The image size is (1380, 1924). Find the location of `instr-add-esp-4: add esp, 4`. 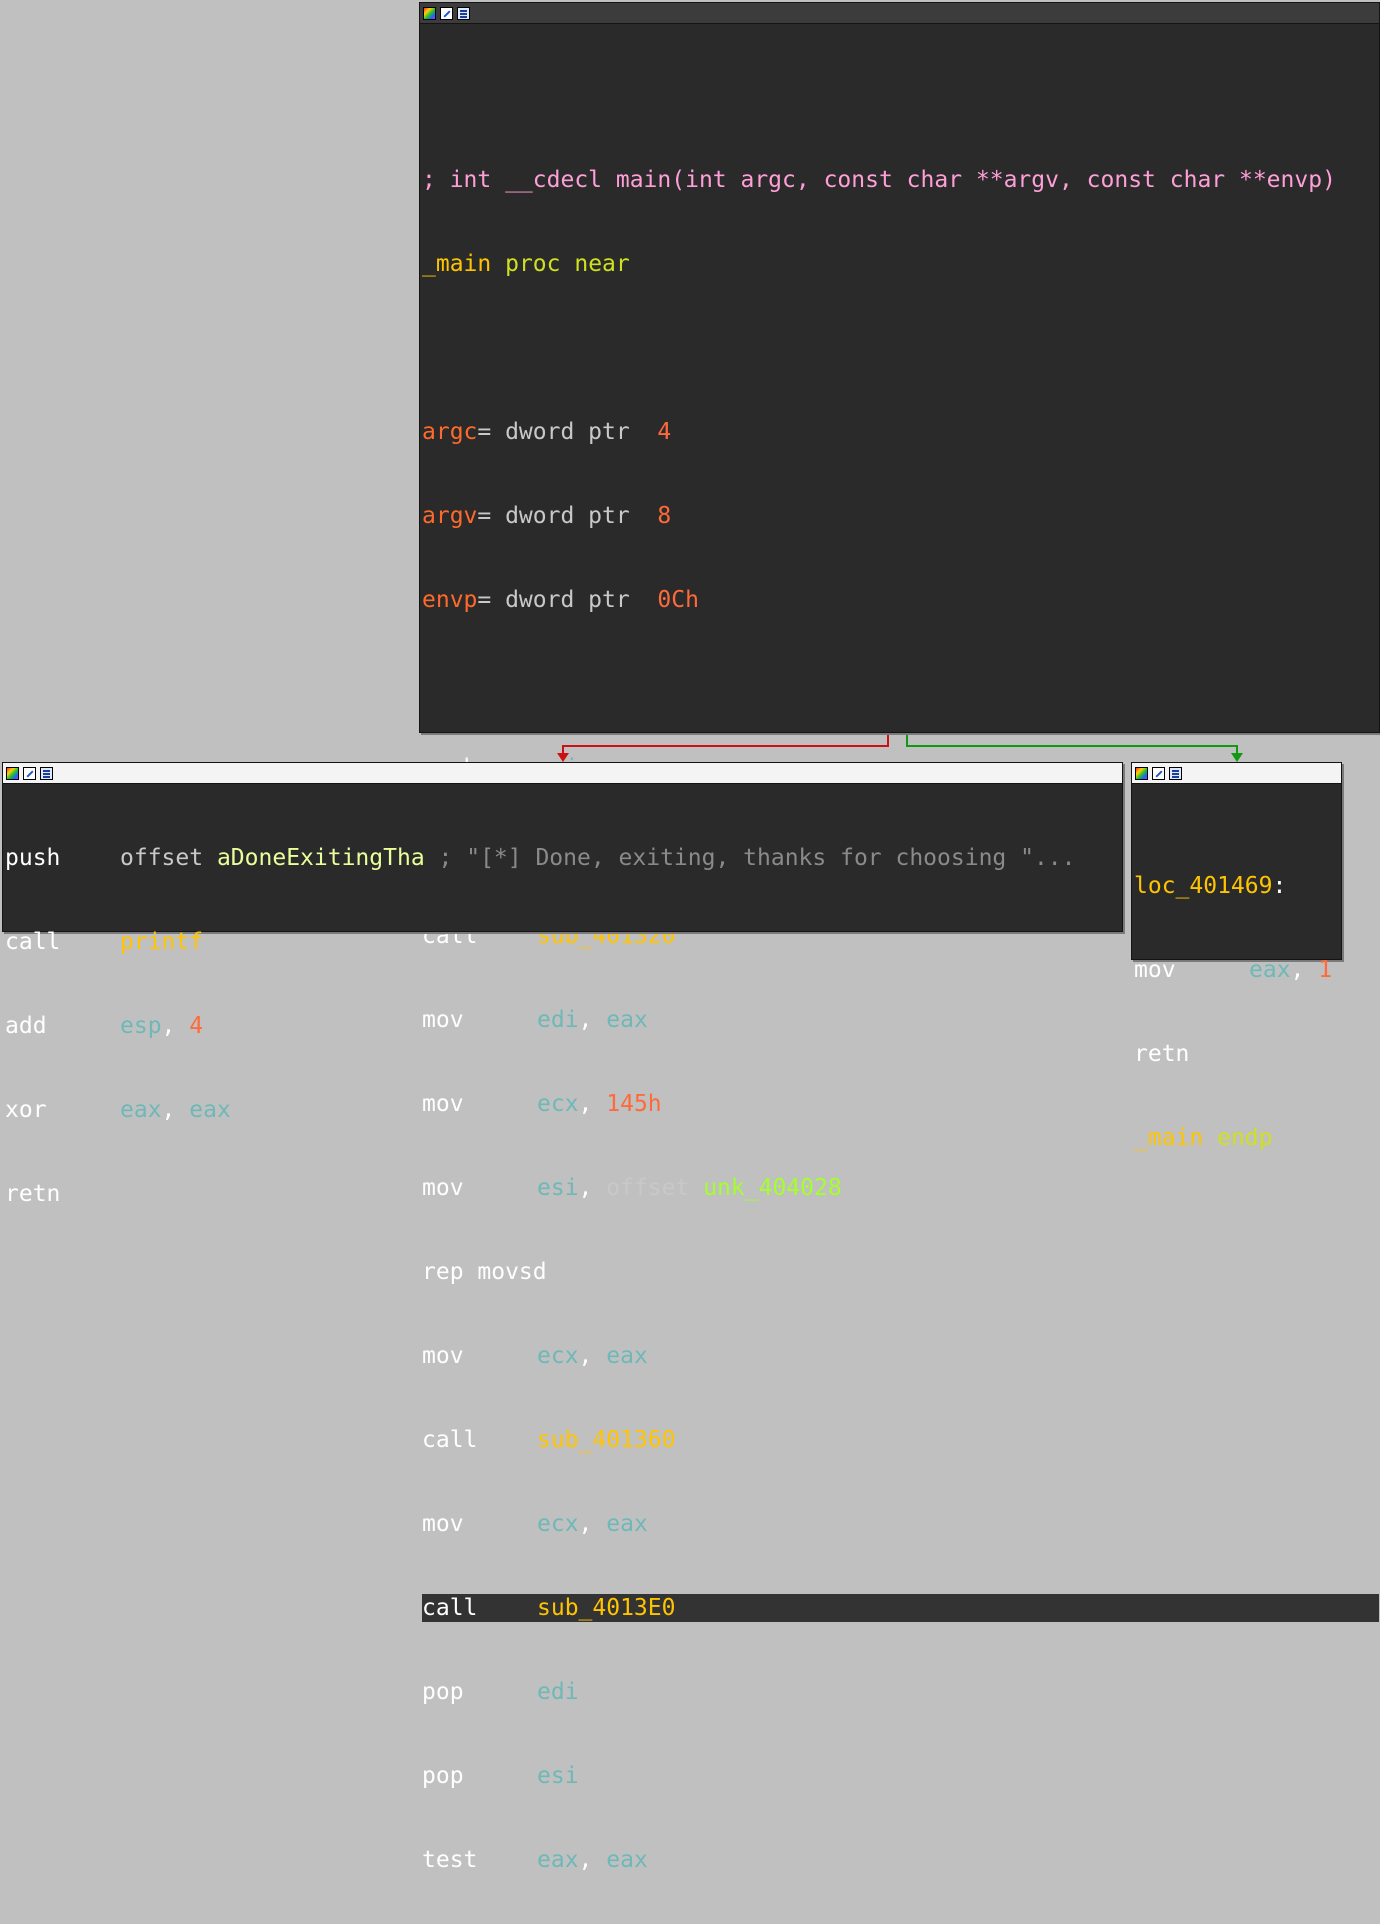

instr-add-esp-4: add esp, 4 is located at coordinates (563, 1026).